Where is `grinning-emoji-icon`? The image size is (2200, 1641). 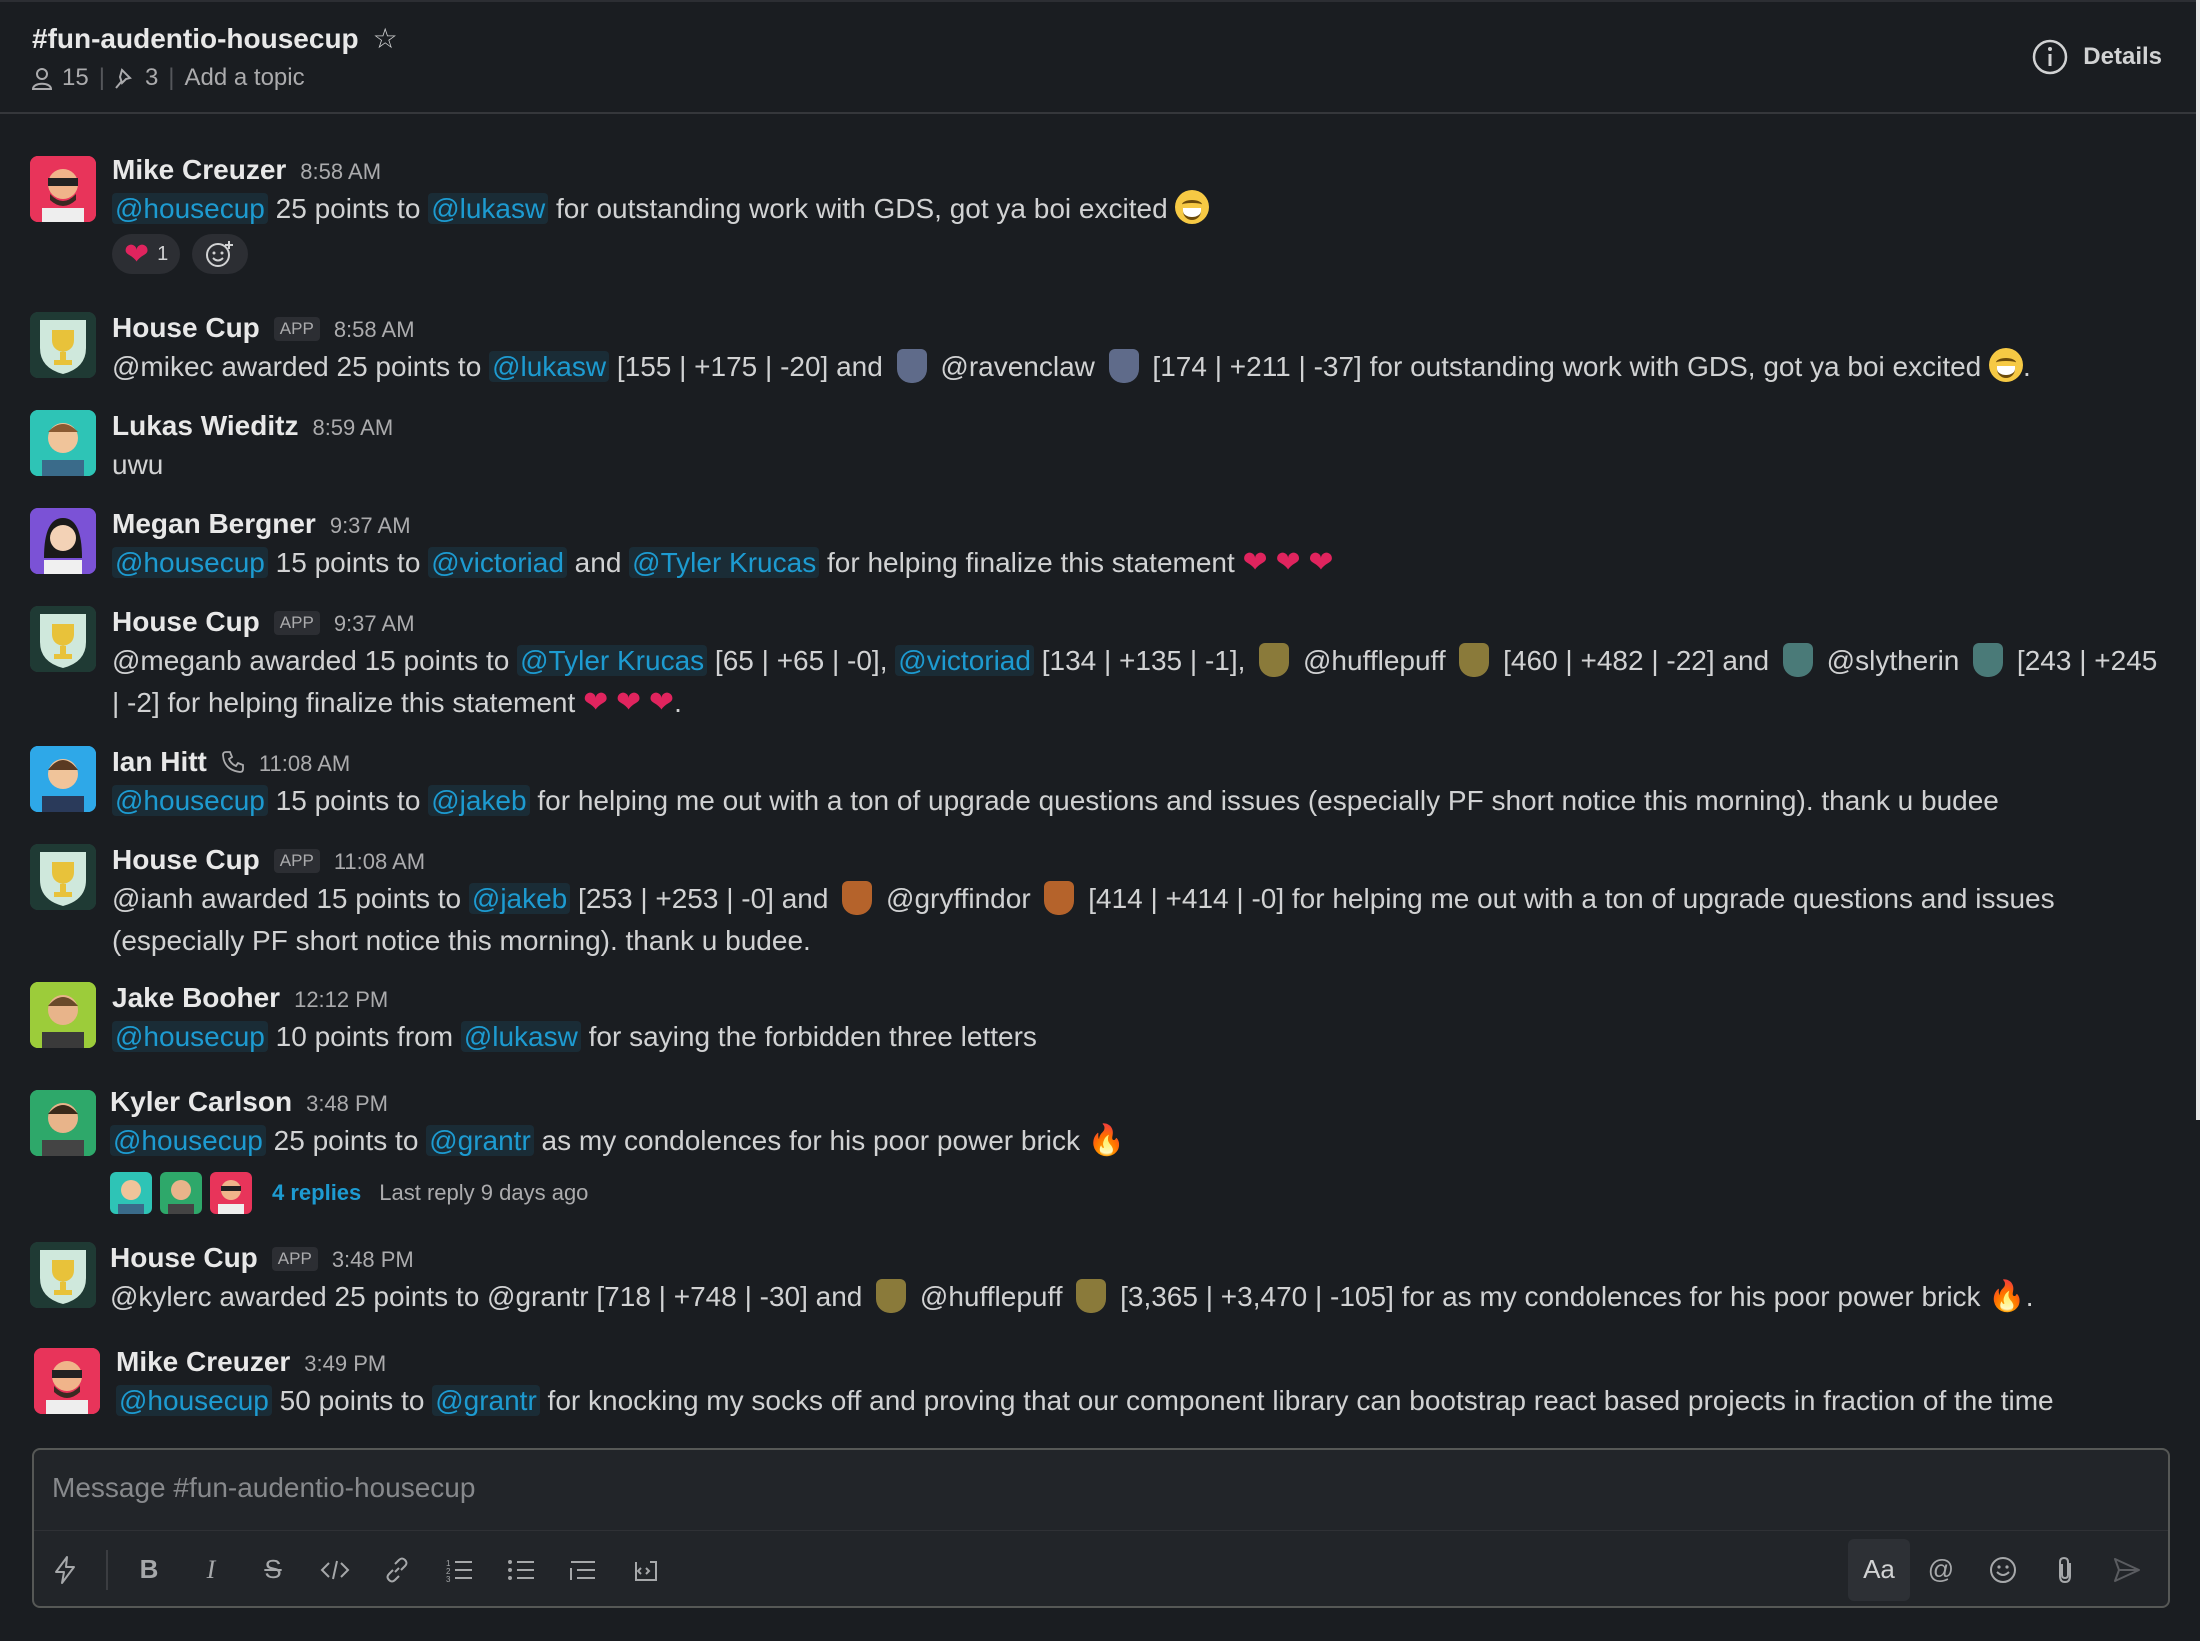
grinning-emoji-icon is located at coordinates (2006, 365).